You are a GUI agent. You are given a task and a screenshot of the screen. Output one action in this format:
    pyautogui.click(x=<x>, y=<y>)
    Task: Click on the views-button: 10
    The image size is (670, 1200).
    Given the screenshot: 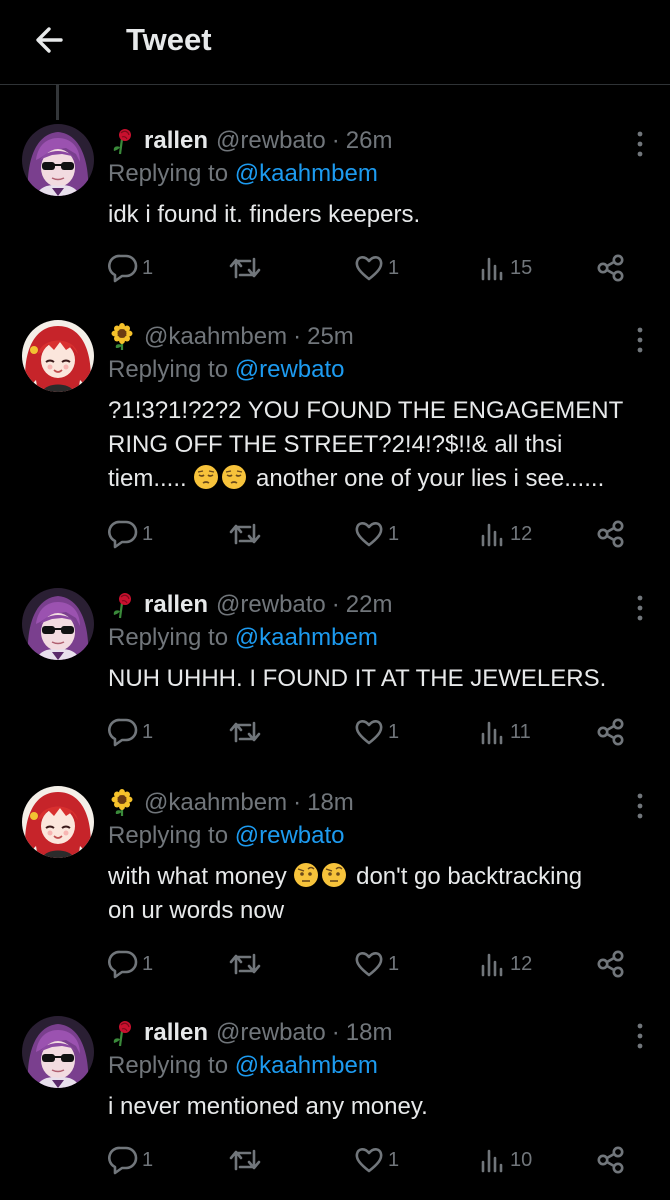 What is the action you would take?
    pyautogui.click(x=506, y=1160)
    